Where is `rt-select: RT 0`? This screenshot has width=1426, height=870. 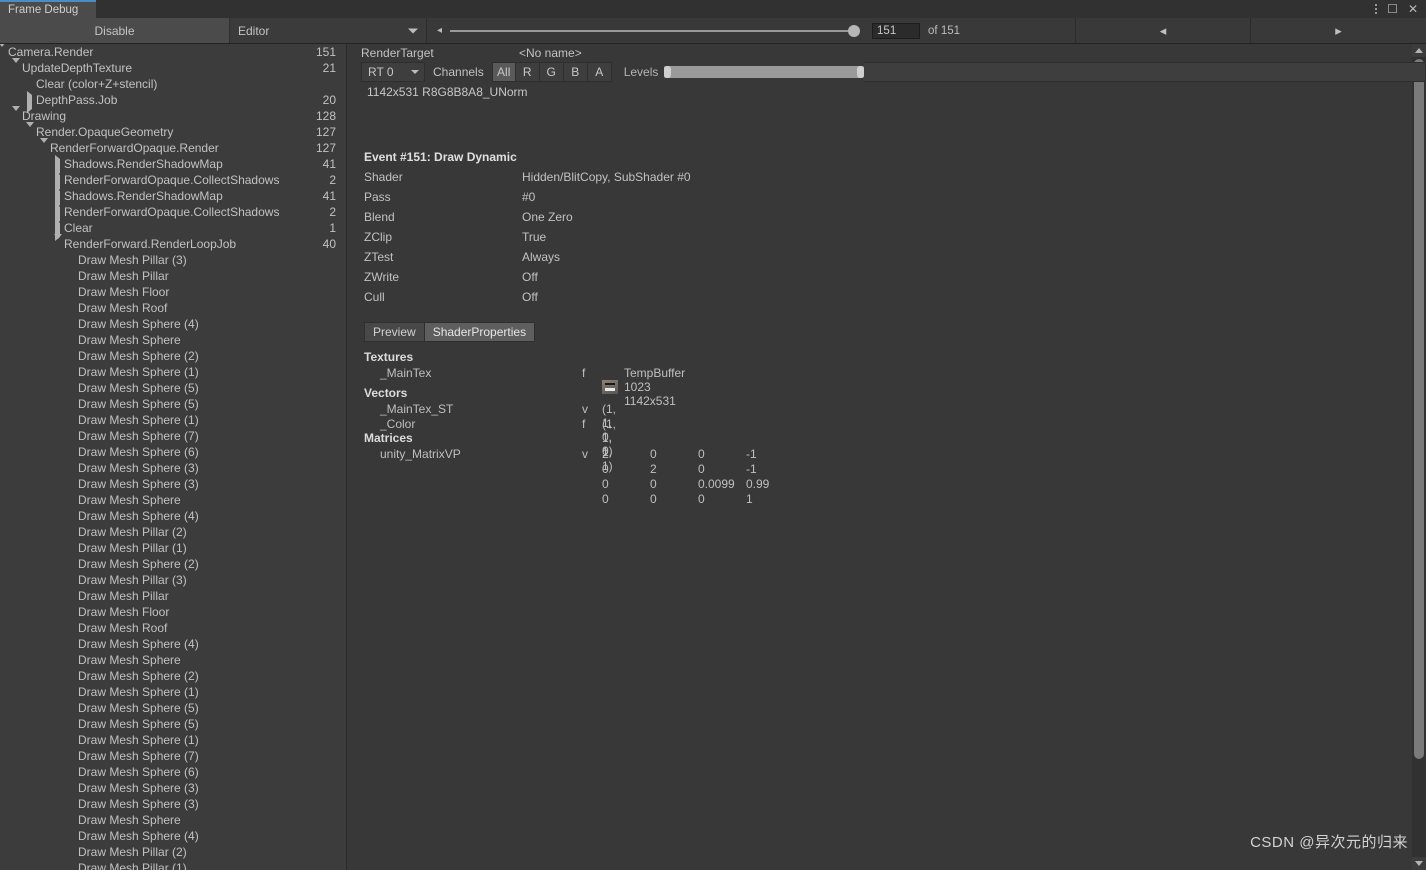
rt-select: RT 0 is located at coordinates (393, 72).